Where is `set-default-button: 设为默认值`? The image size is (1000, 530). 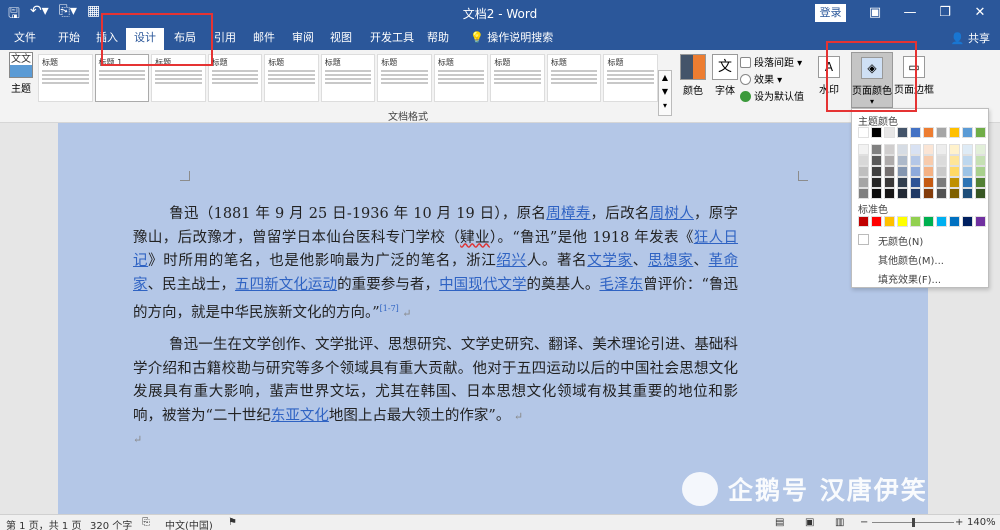
set-default-button: 设为默认值 is located at coordinates (772, 95).